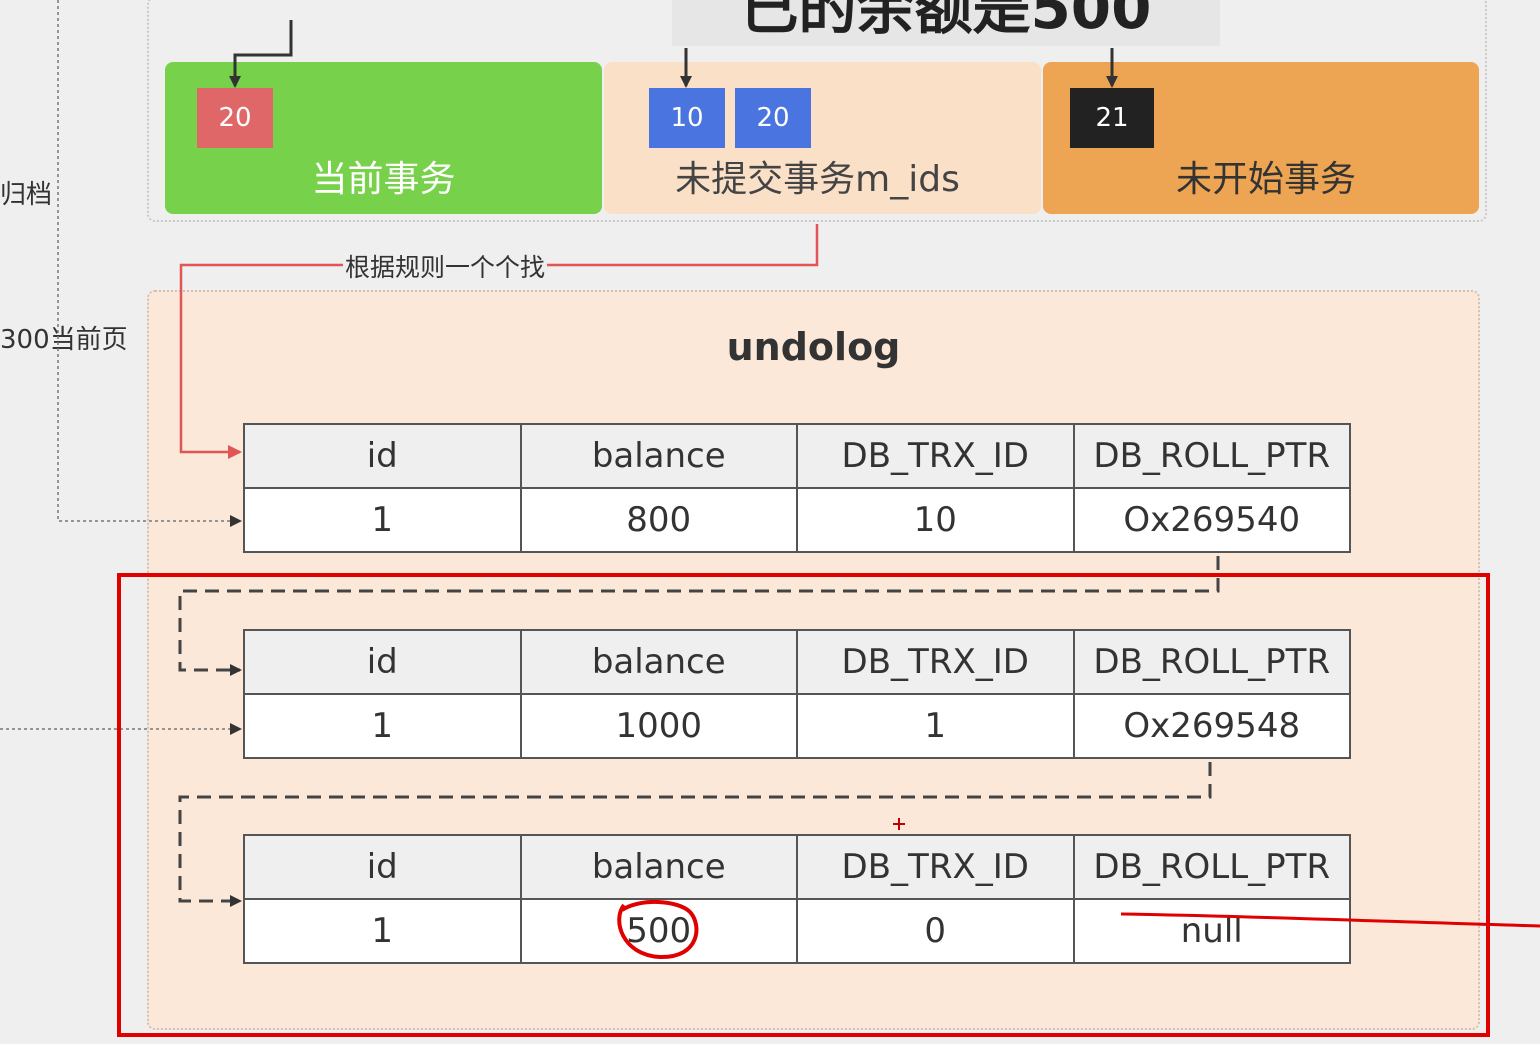  What do you see at coordinates (1078, 929) in the screenshot?
I see `red-annotations` at bounding box center [1078, 929].